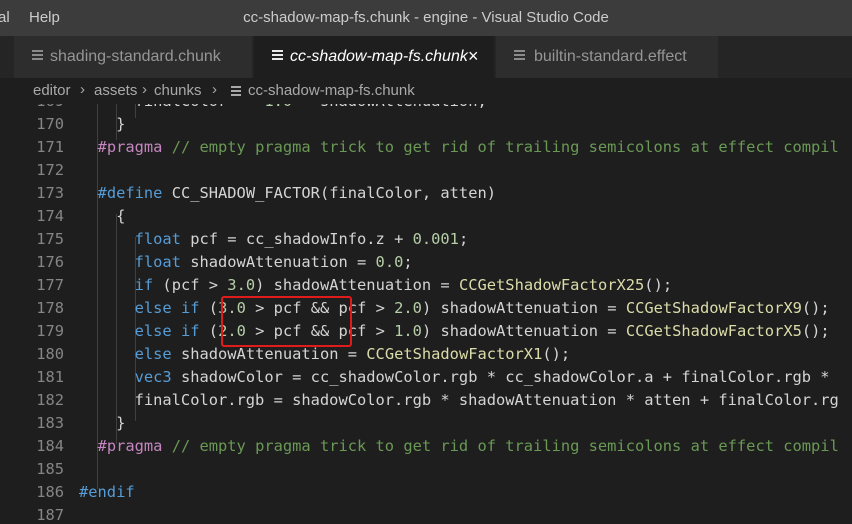 Image resolution: width=852 pixels, height=524 pixels. Describe the element at coordinates (50, 469) in the screenshot. I see `line-number: 185` at that location.